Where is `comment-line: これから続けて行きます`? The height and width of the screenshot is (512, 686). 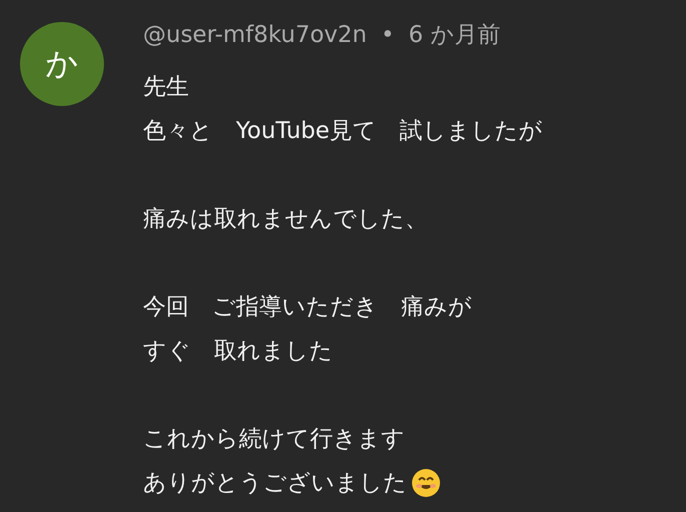
comment-line: これから続けて行きます is located at coordinates (274, 439).